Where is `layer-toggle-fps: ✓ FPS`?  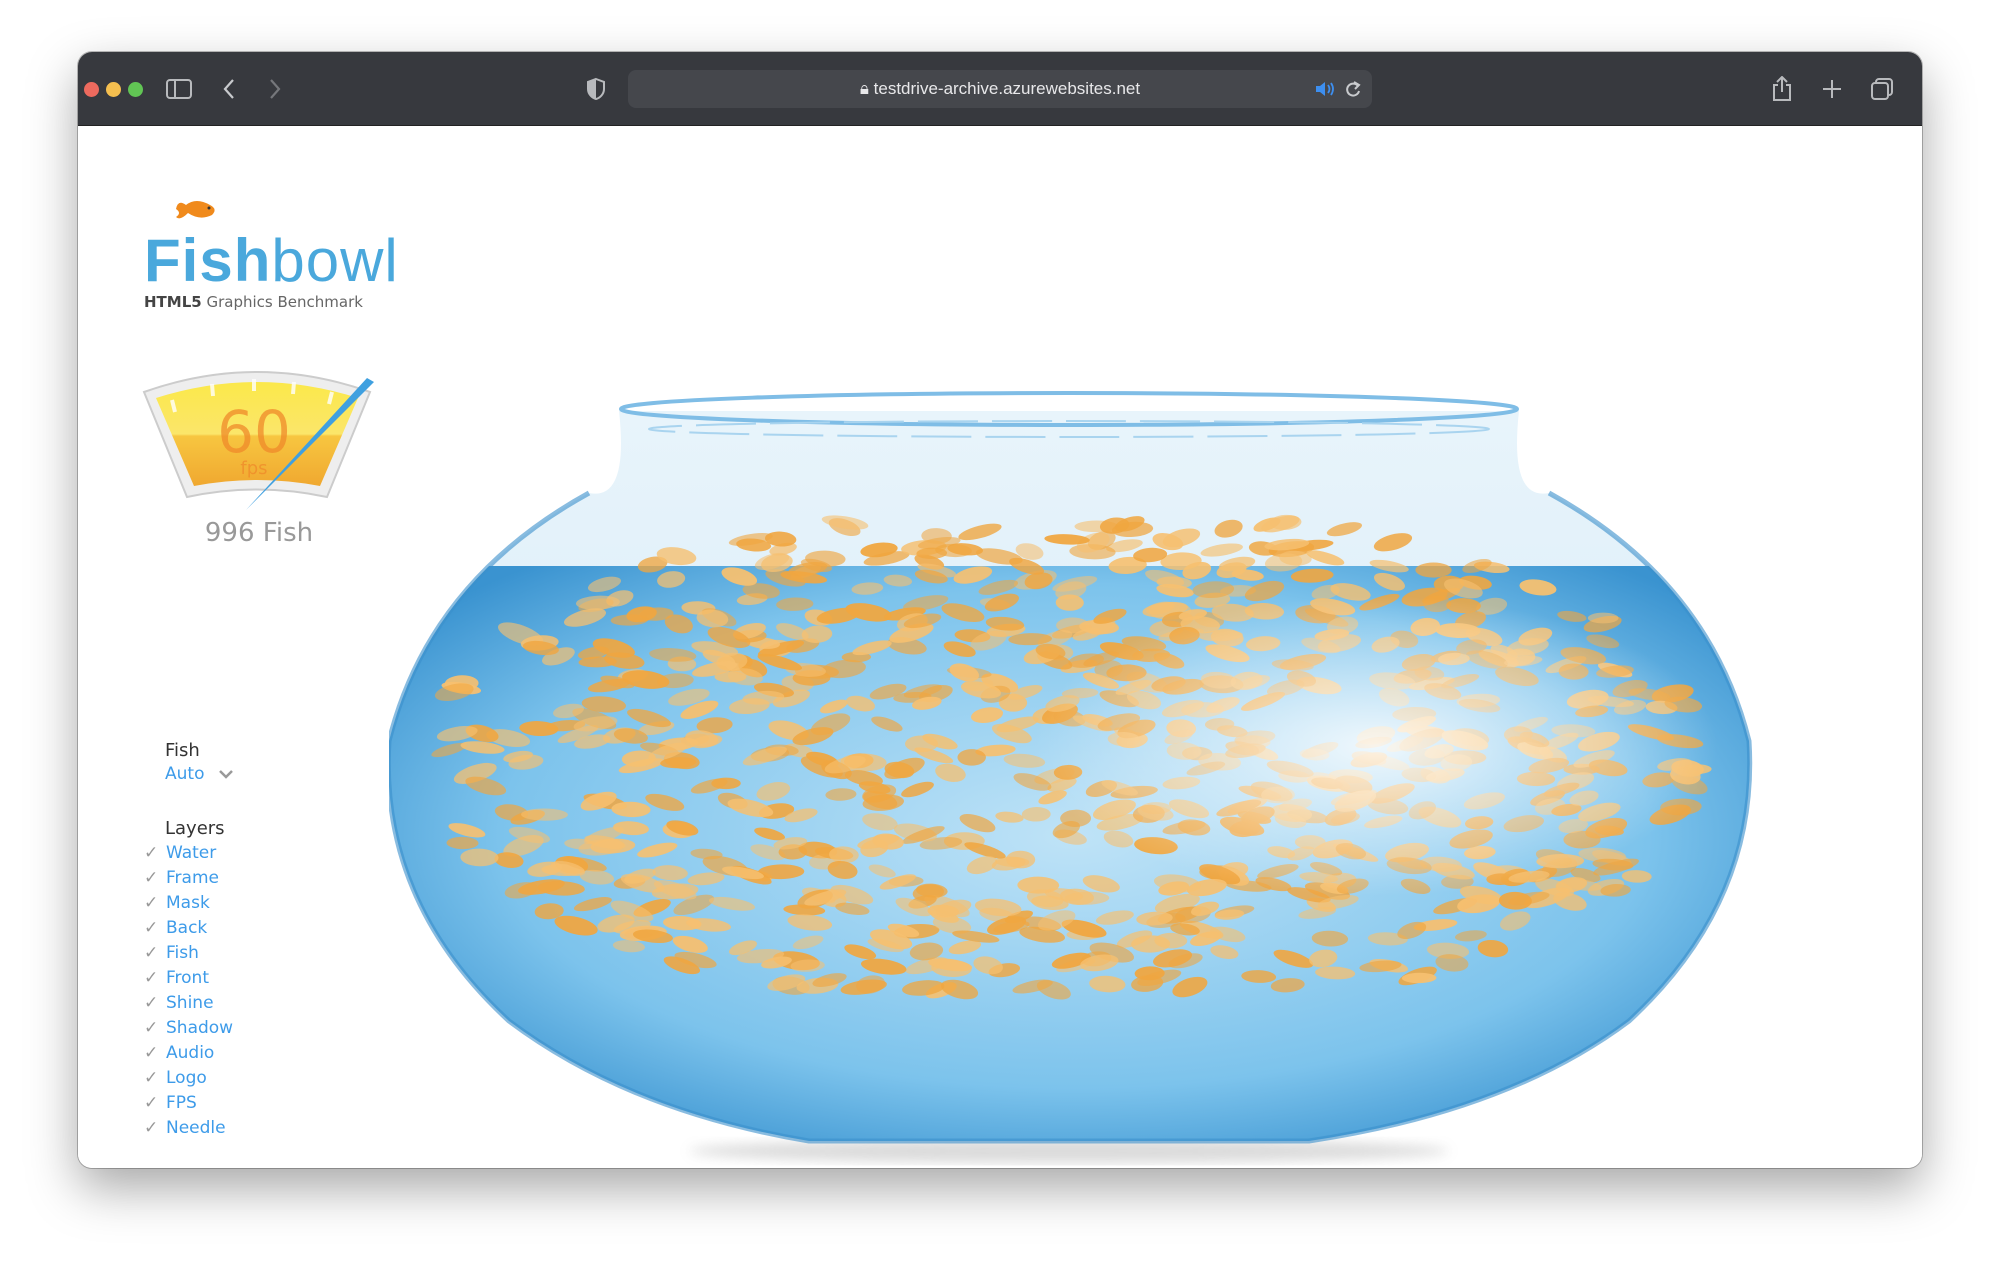 layer-toggle-fps: ✓ FPS is located at coordinates (188, 1102).